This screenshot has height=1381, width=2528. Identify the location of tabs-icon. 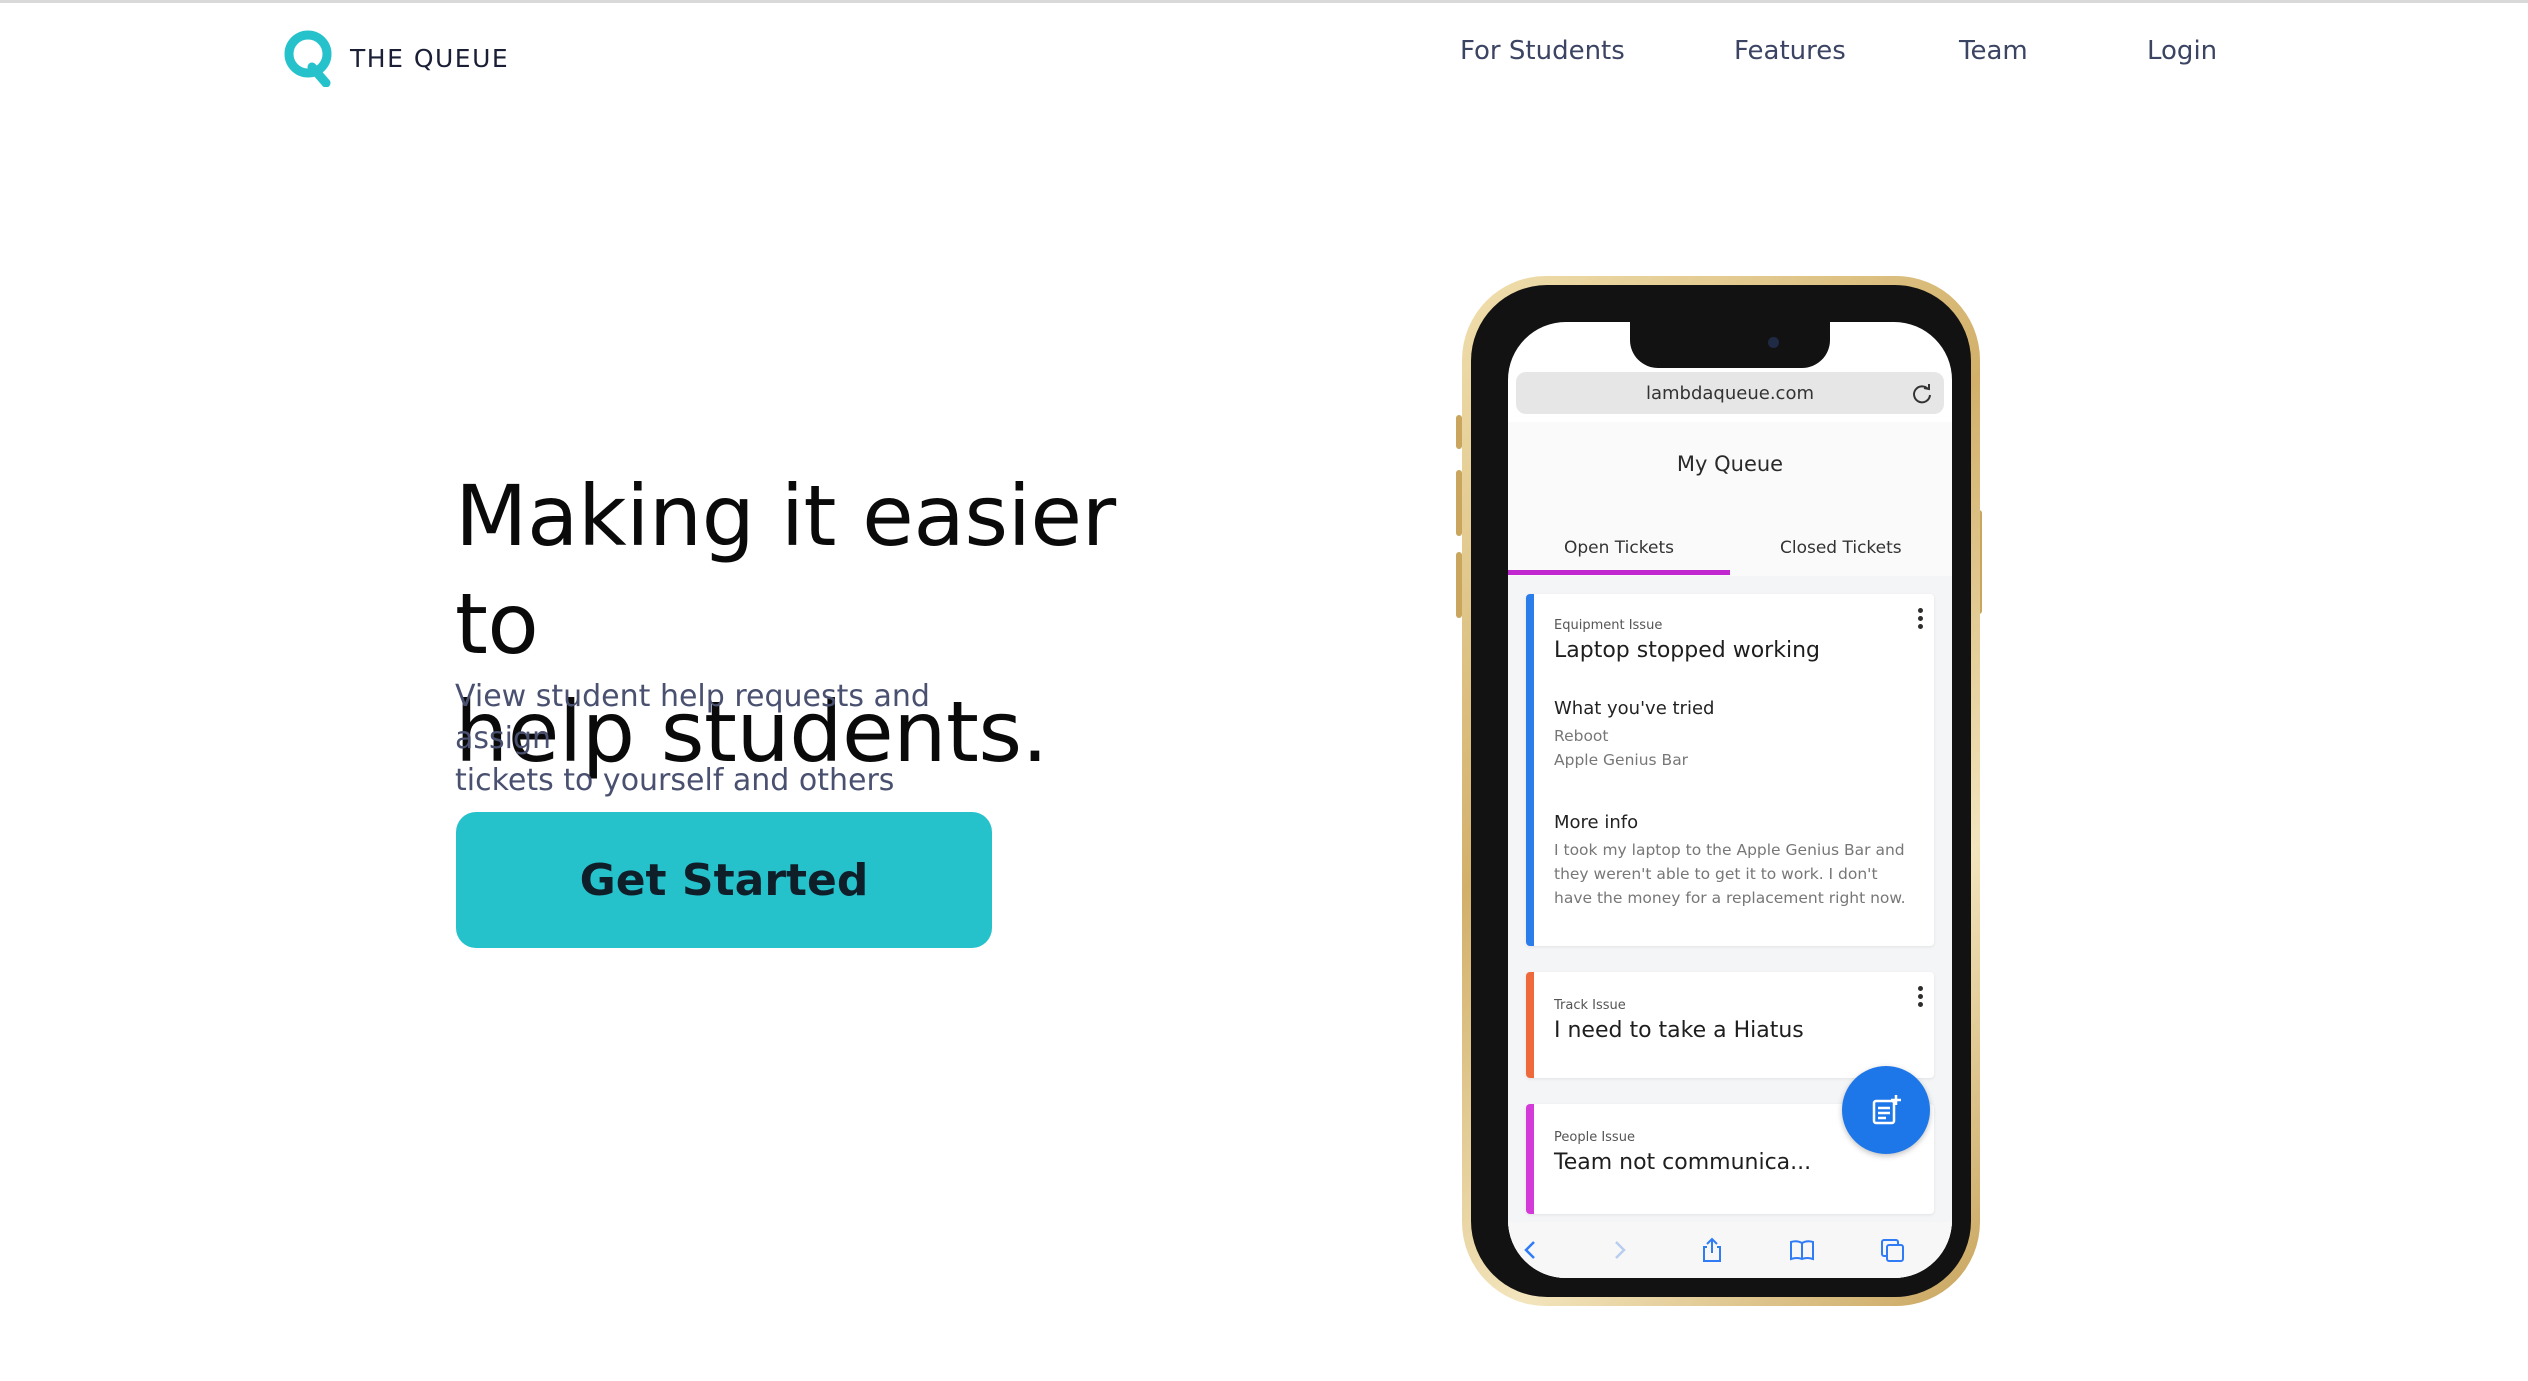
(1892, 1250).